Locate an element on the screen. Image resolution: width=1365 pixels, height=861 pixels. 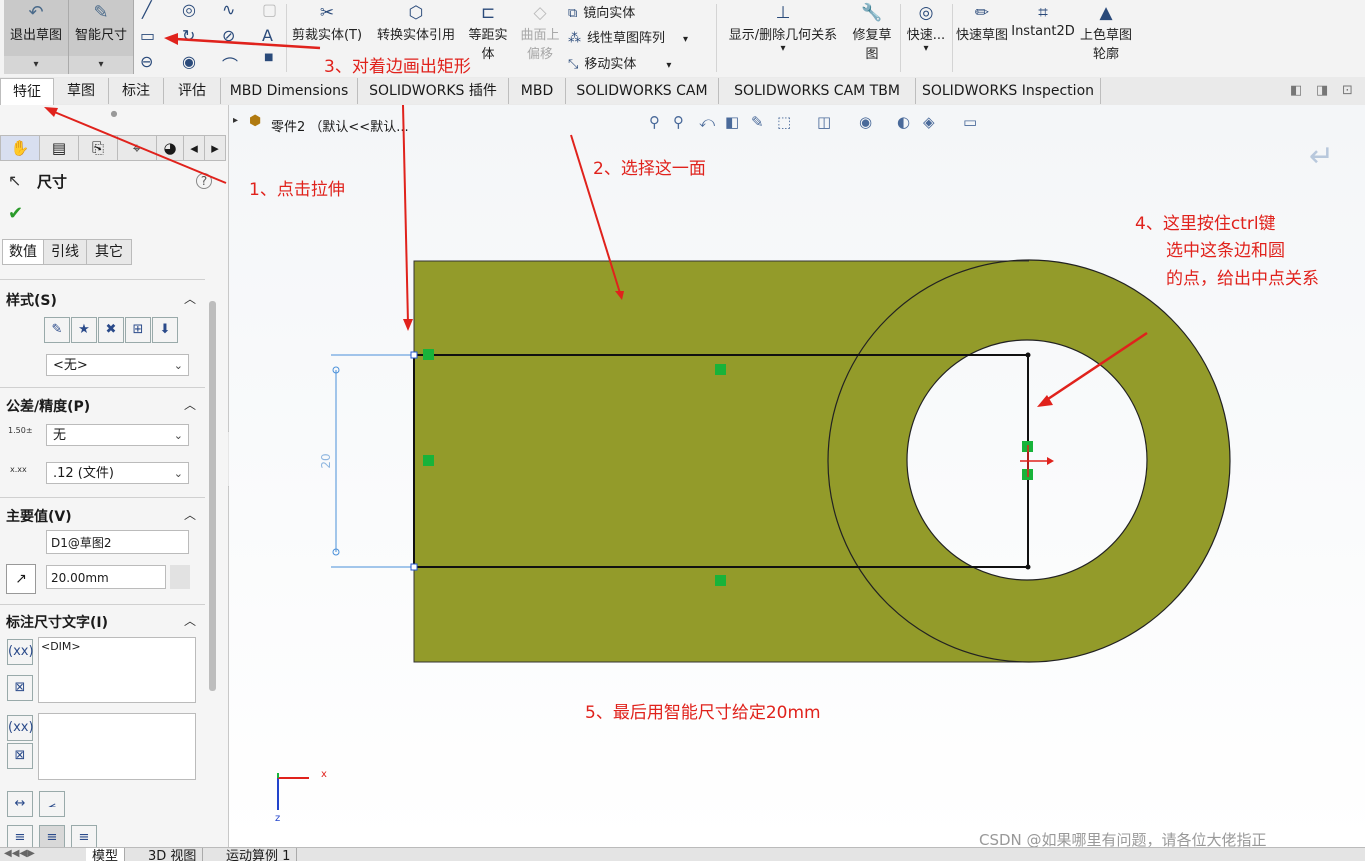
panel-grip: ● is located at coordinates (114, 119).